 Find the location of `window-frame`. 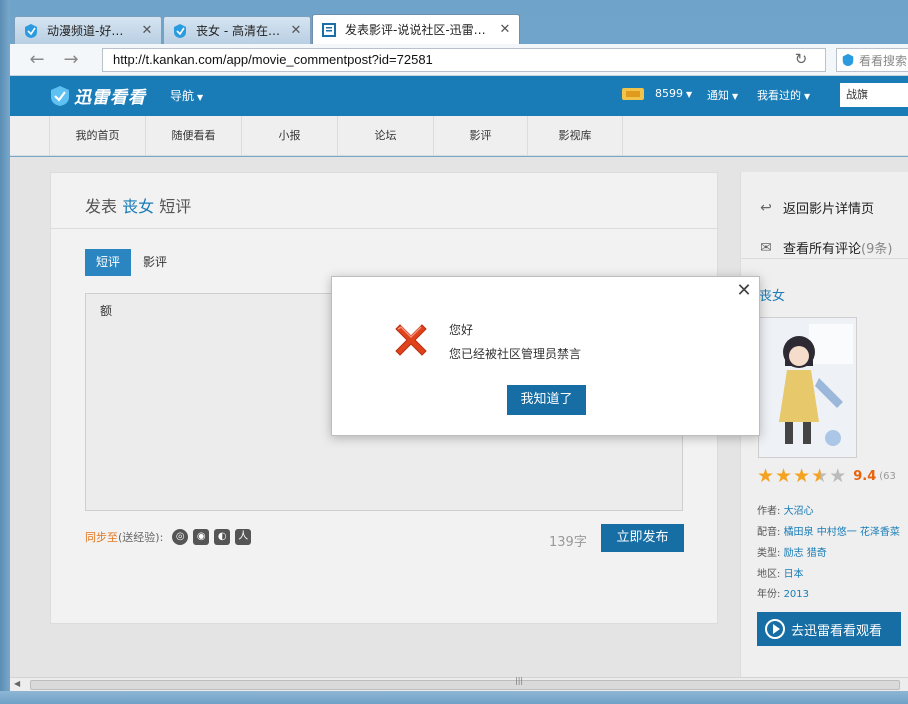

window-frame is located at coordinates (5, 352).